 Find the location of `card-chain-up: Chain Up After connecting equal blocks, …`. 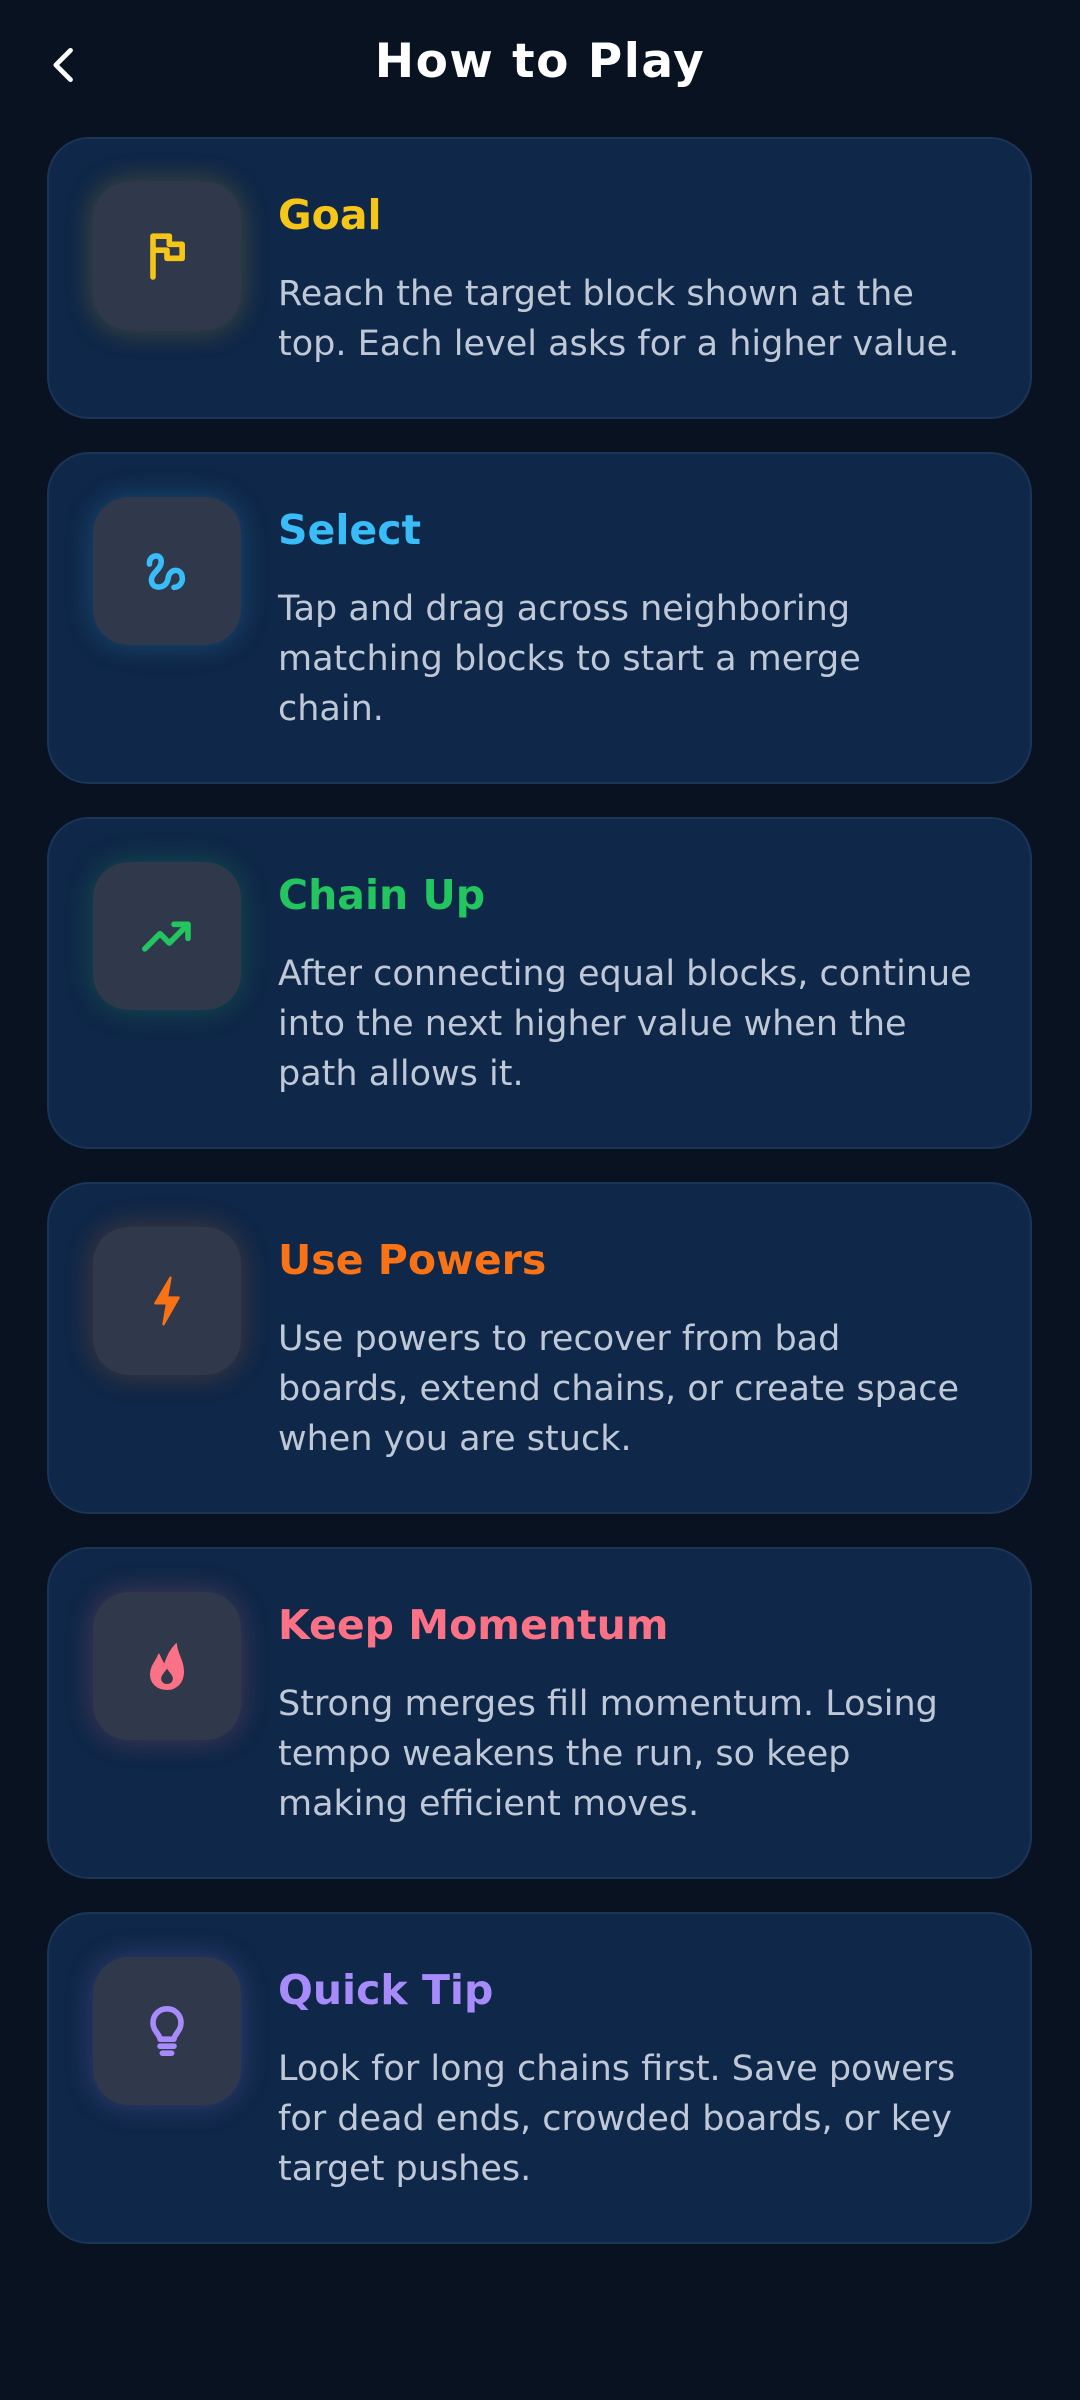

card-chain-up: Chain Up After connecting equal blocks, … is located at coordinates (539, 983).